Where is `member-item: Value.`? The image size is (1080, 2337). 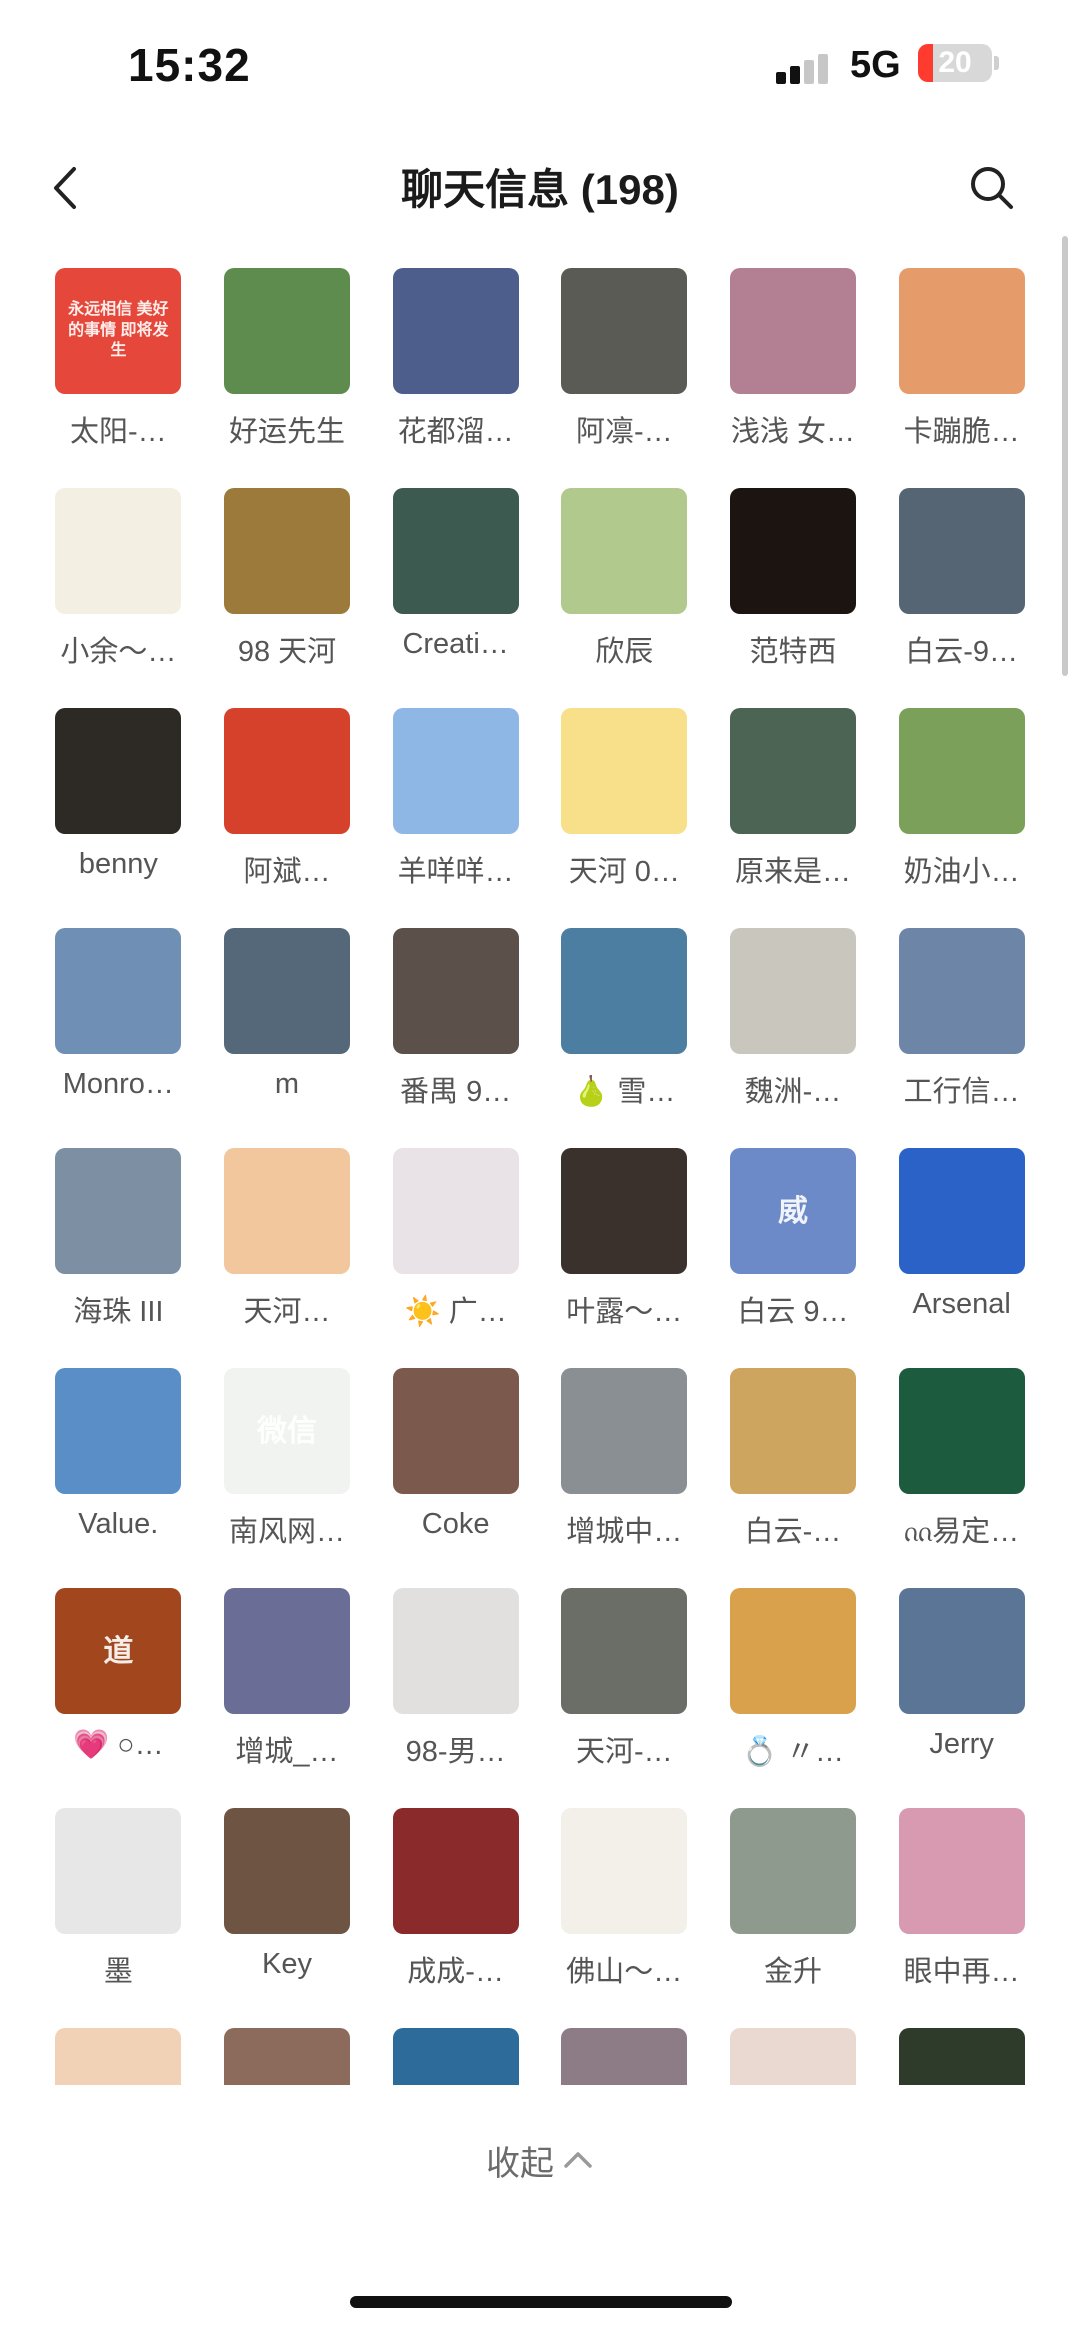
member-item: Value. is located at coordinates (118, 1463).